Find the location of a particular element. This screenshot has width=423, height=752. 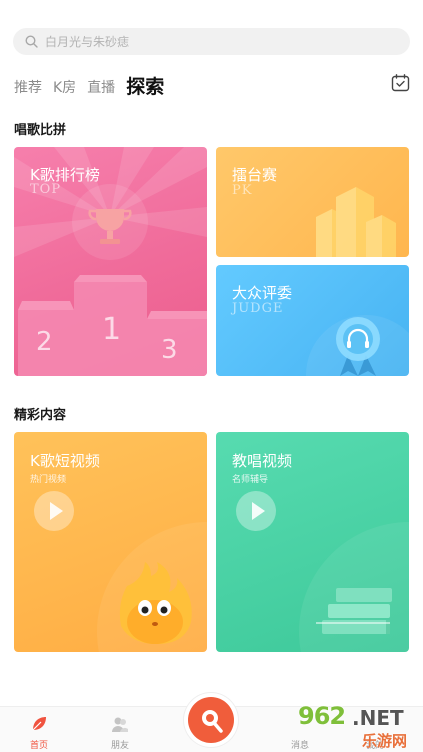

nav-friends: 朋友 is located at coordinates (120, 729).